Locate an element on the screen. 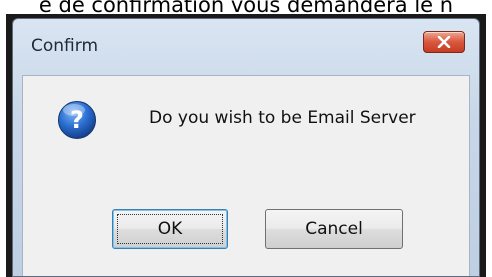 The height and width of the screenshot is (277, 492). ok-button-label: OK is located at coordinates (170, 229).